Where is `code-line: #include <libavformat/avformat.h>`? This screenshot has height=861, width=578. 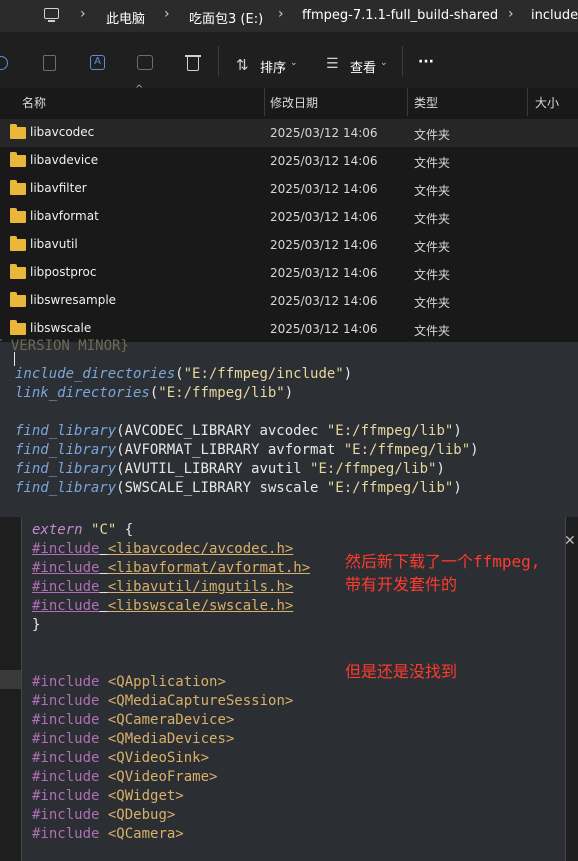 code-line: #include <libavformat/avformat.h> is located at coordinates (171, 568).